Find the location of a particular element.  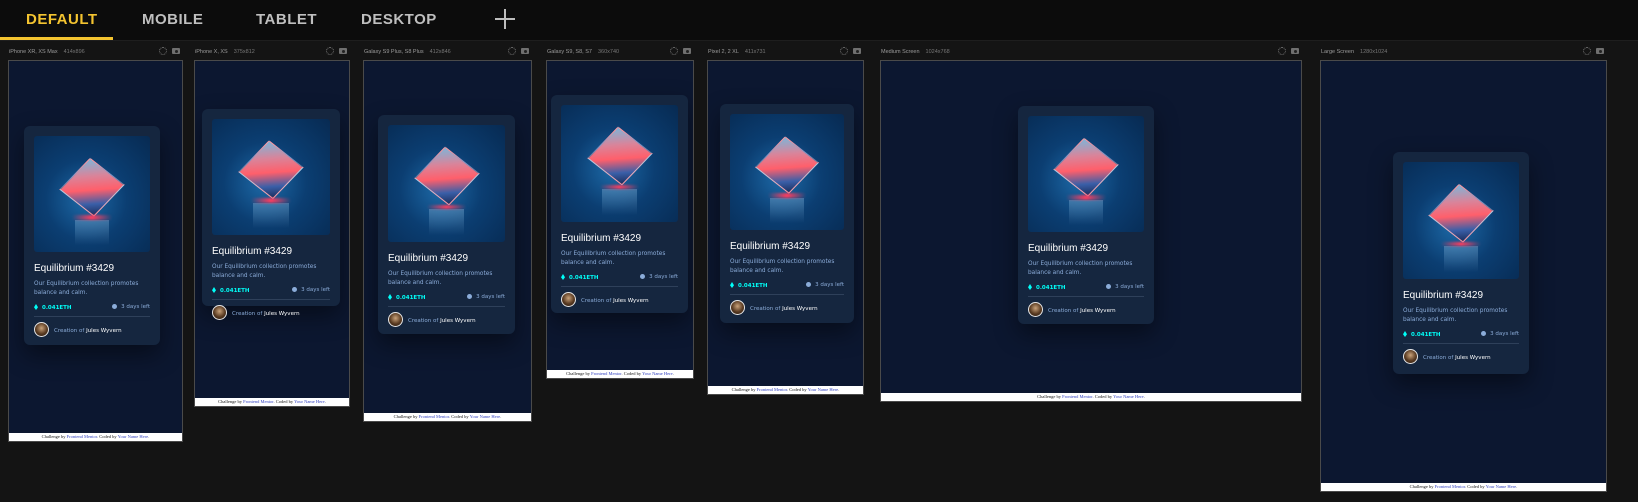

tab-tablet: TABLET is located at coordinates (286, 20).